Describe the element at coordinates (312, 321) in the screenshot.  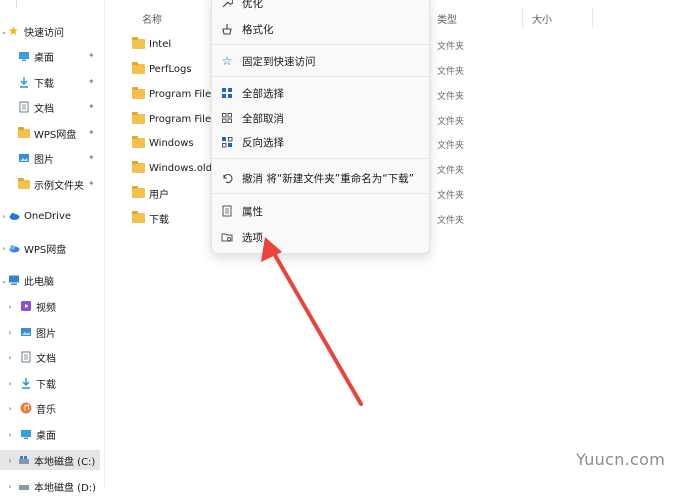
I see `red-arrow-annotation` at that location.